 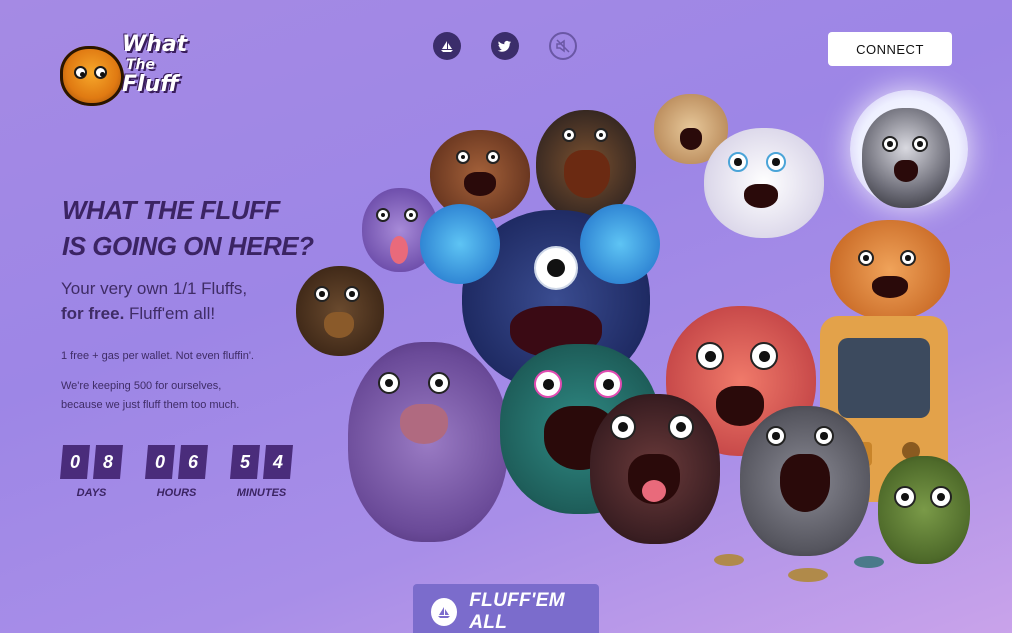 I want to click on hero-subtitle-line-1: Your very own 1/1 Fluffs,, so click(x=154, y=288).